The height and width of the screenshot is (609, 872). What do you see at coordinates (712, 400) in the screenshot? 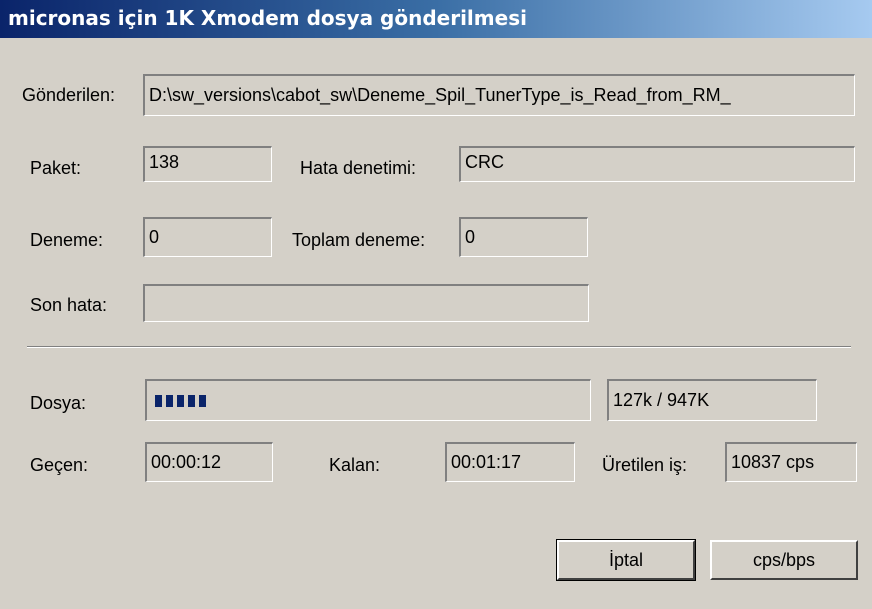
I see `file-size-field: 127k / 947K` at bounding box center [712, 400].